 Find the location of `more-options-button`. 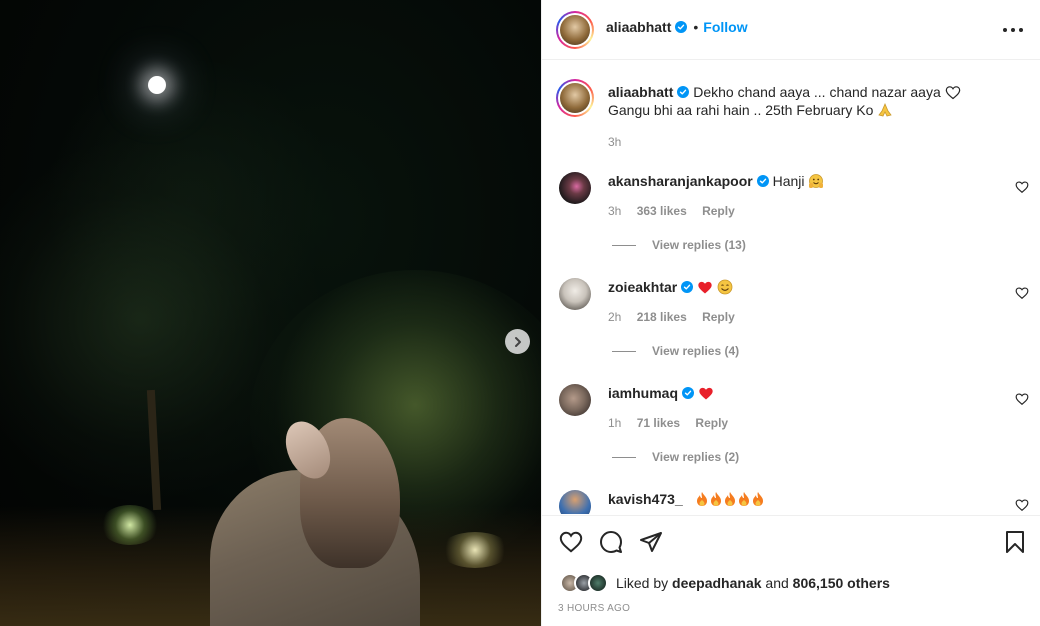

more-options-button is located at coordinates (1013, 30).